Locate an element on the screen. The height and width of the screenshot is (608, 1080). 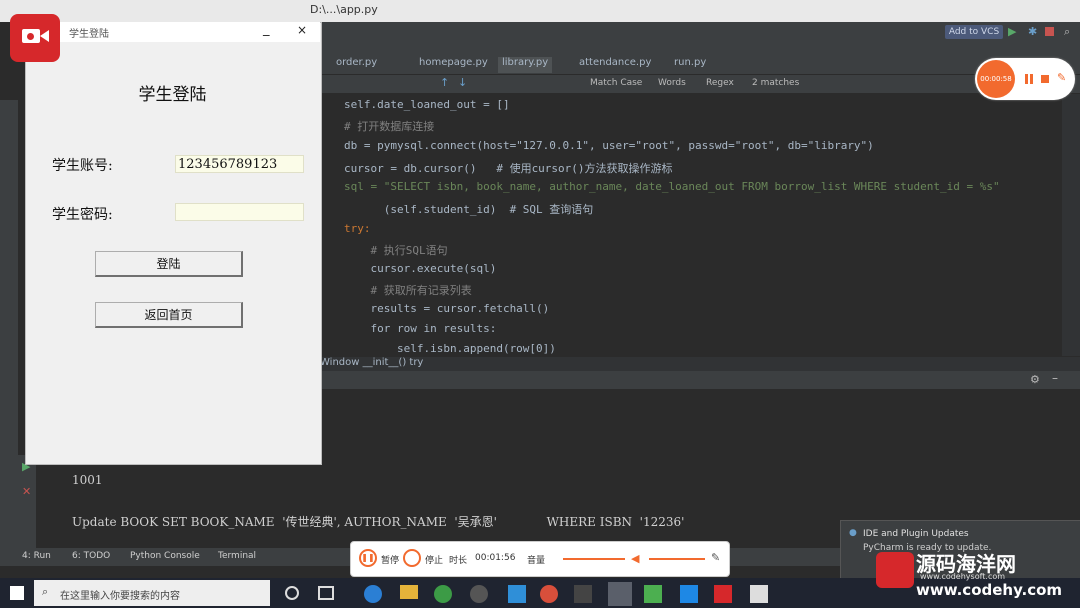
info-icon: ● is located at coordinates (853, 533).